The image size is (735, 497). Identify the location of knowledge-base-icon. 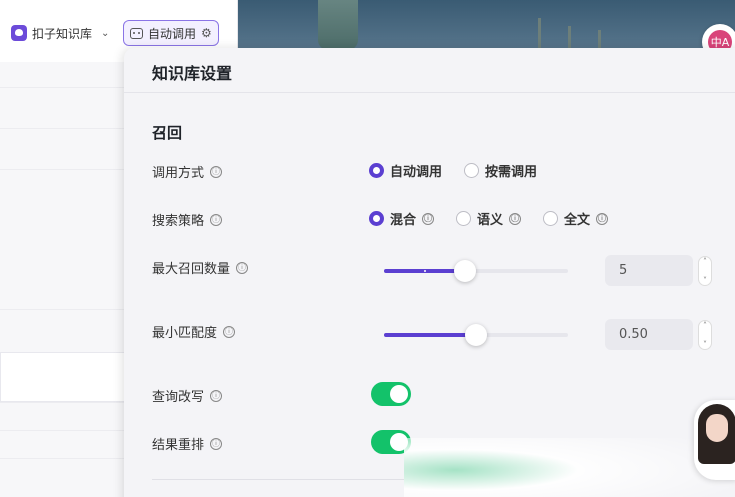
(19, 33).